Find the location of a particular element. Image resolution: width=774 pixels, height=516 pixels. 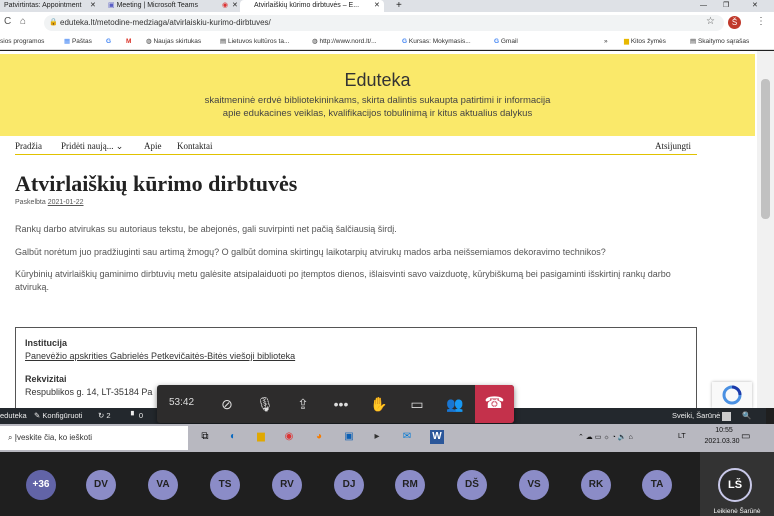

edge-icon: ◐ is located at coordinates (233, 437).